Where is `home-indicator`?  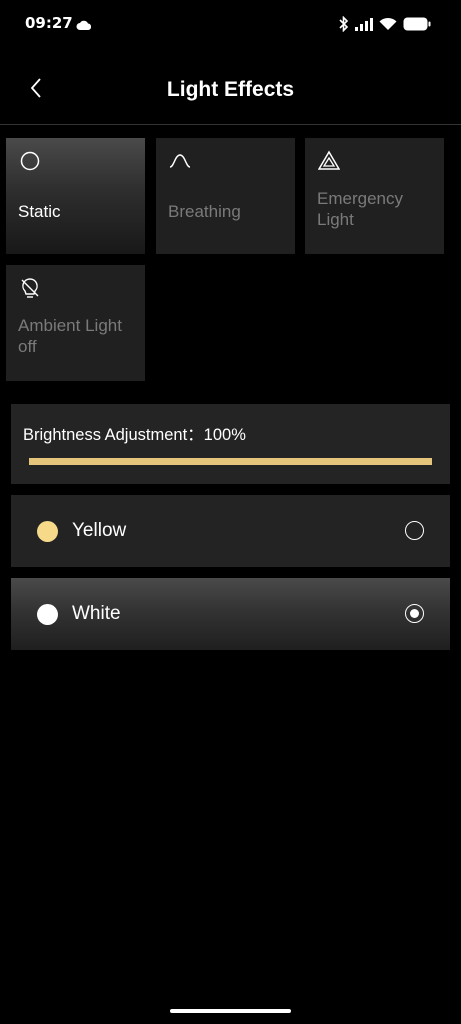
home-indicator is located at coordinates (230, 1011).